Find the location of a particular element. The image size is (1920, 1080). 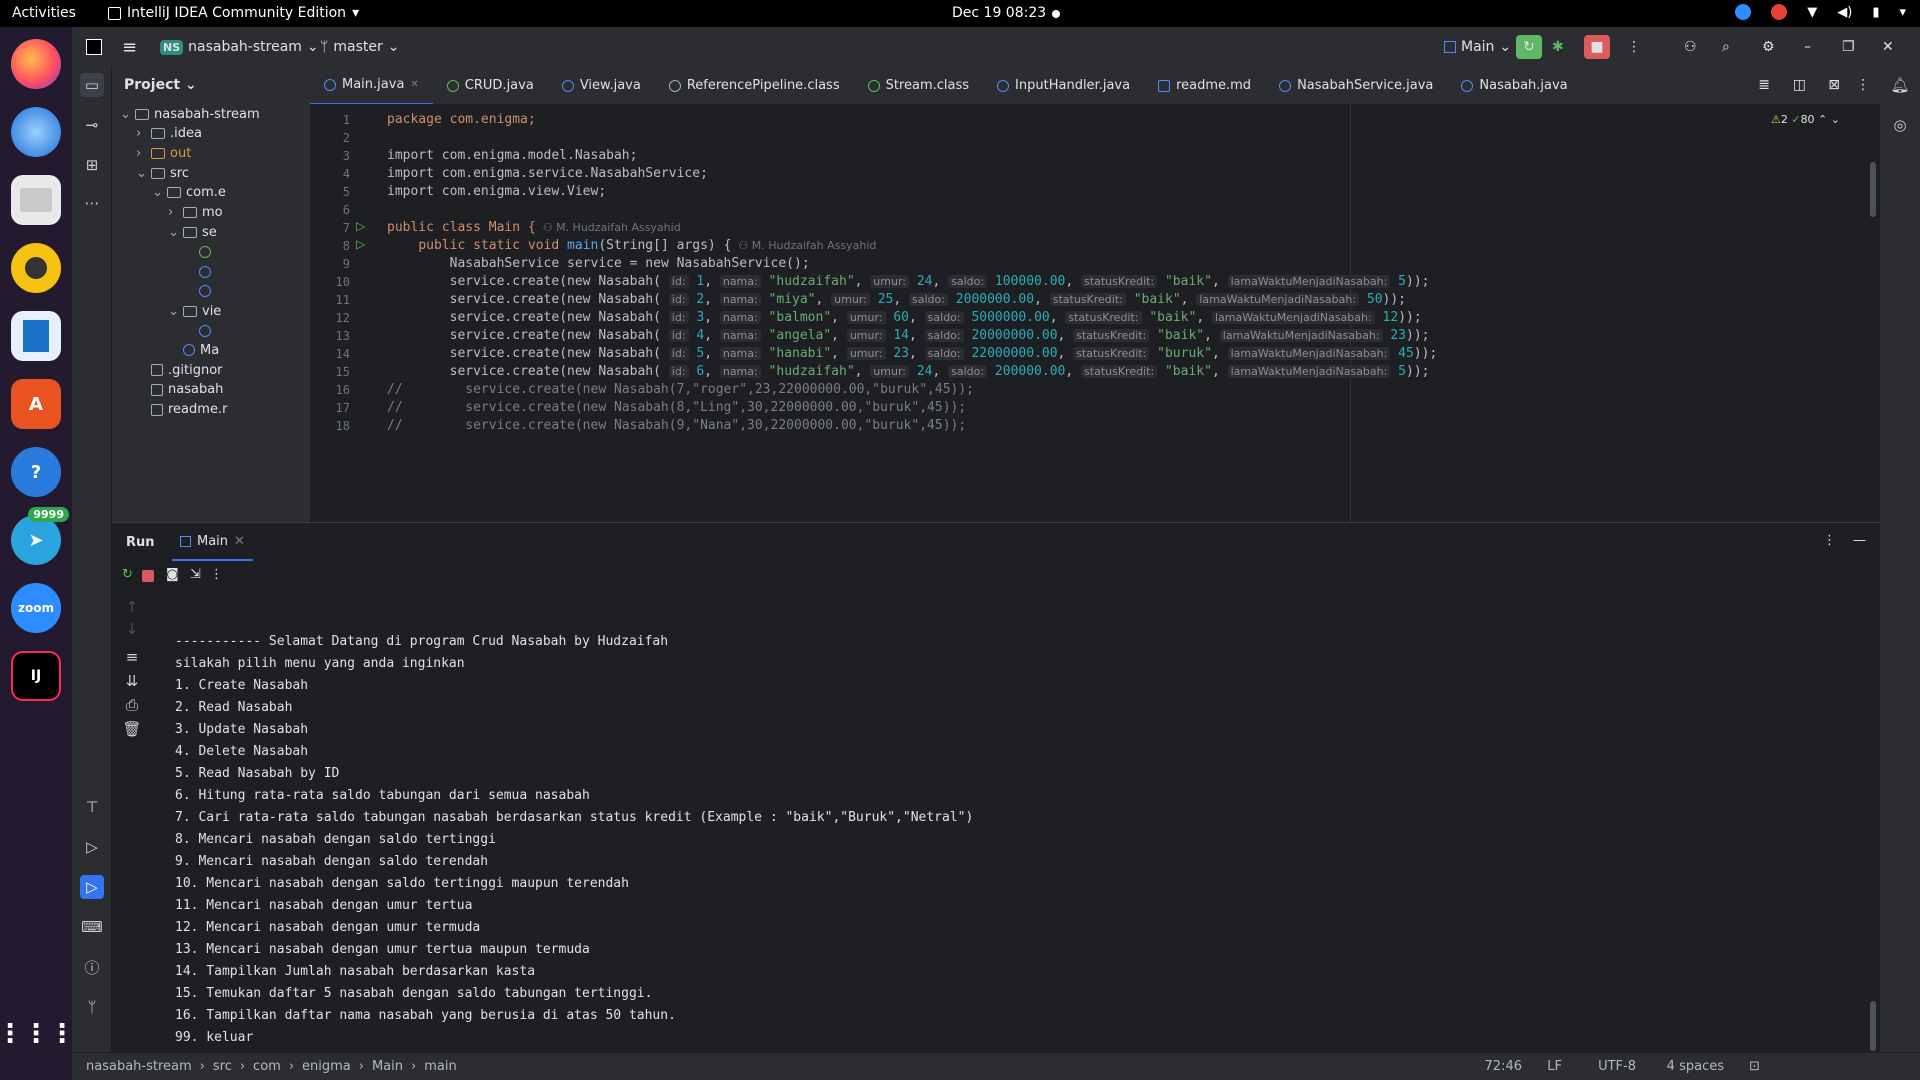

app-menu: IntelliJ IDEA Community Edition ▾ is located at coordinates (233, 13).